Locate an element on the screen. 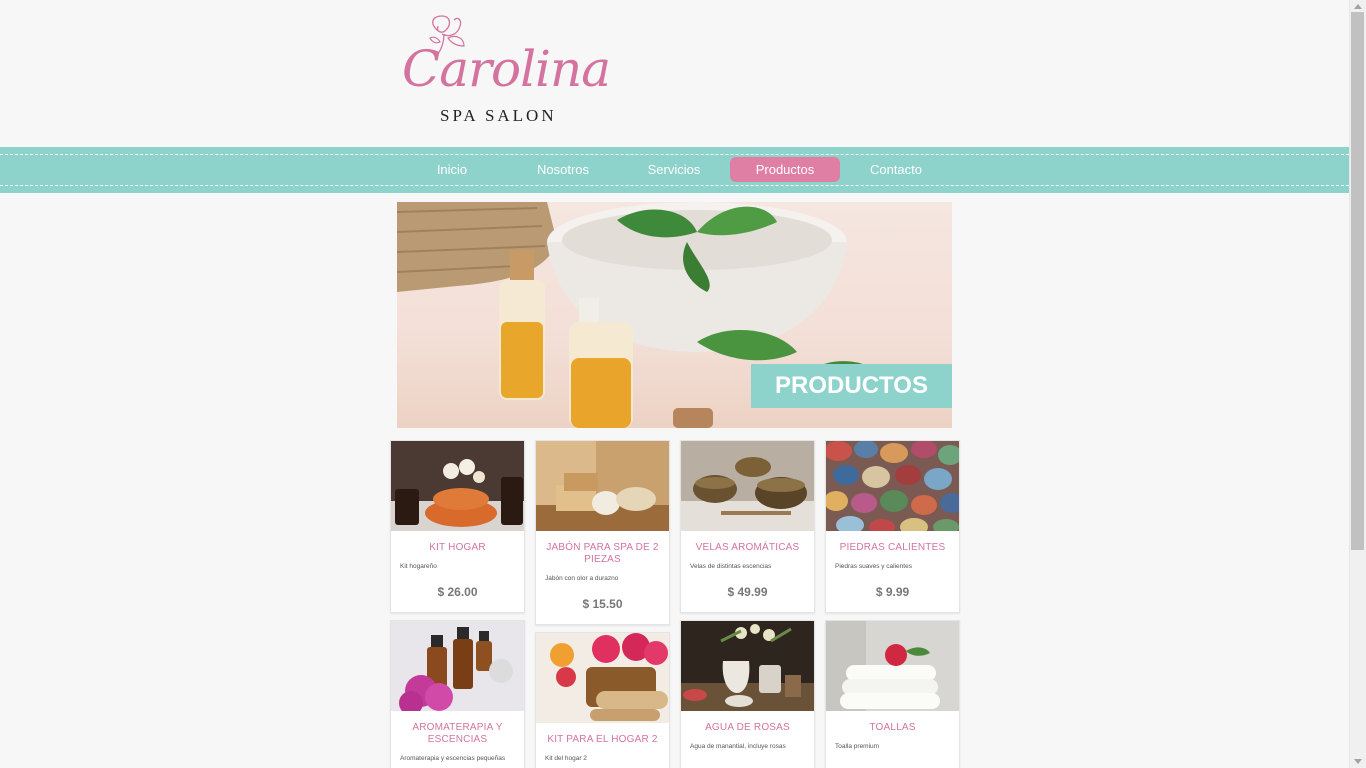 Image resolution: width=1366 pixels, height=768 pixels. scroll-up-icon is located at coordinates (1358, 6).